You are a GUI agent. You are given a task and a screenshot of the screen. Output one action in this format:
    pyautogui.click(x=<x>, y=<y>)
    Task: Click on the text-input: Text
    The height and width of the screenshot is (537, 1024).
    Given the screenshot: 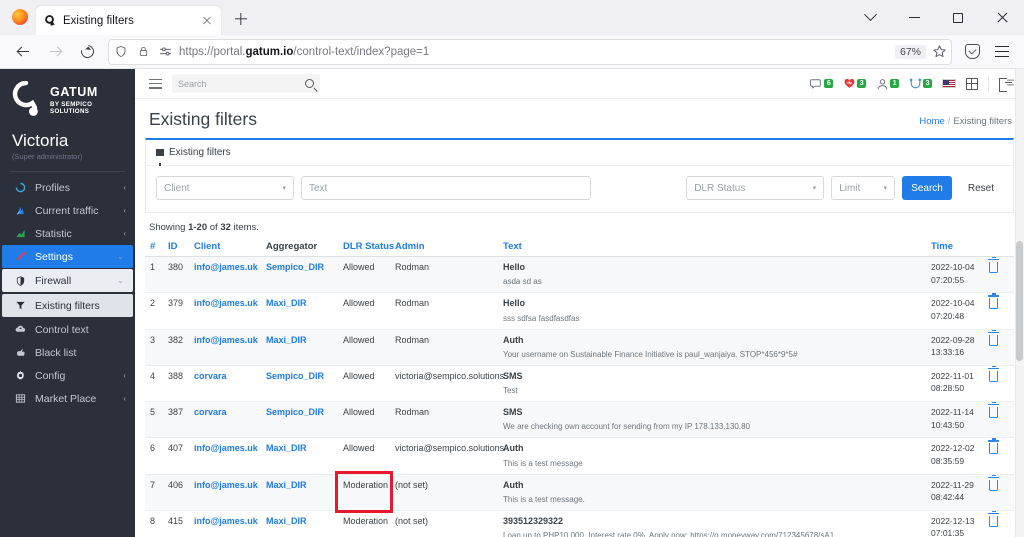 What is the action you would take?
    pyautogui.click(x=446, y=188)
    